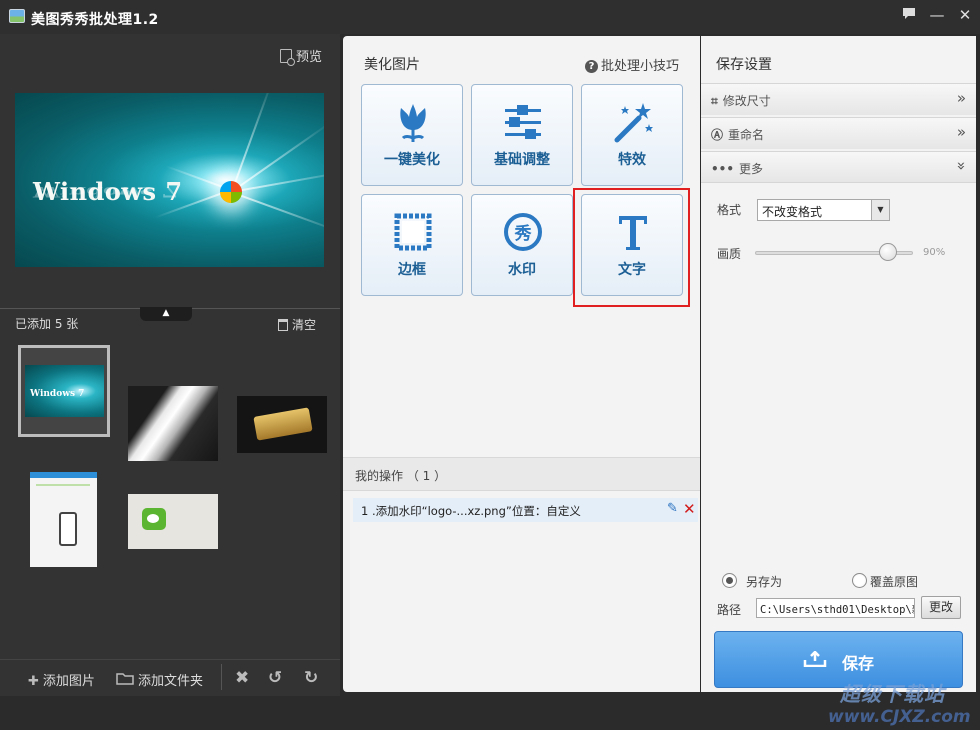 This screenshot has width=980, height=730. Describe the element at coordinates (894, 582) in the screenshot. I see `overwrite-label: 覆盖原图` at that location.